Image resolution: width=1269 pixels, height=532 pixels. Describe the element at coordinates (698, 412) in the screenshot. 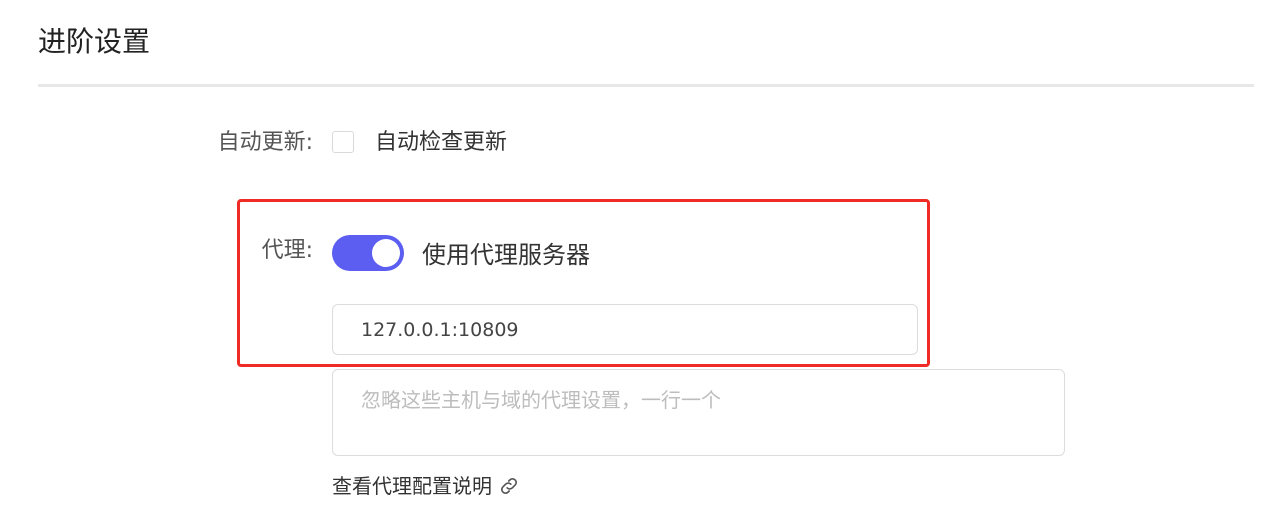

I see `proxy-bypass-textarea` at that location.